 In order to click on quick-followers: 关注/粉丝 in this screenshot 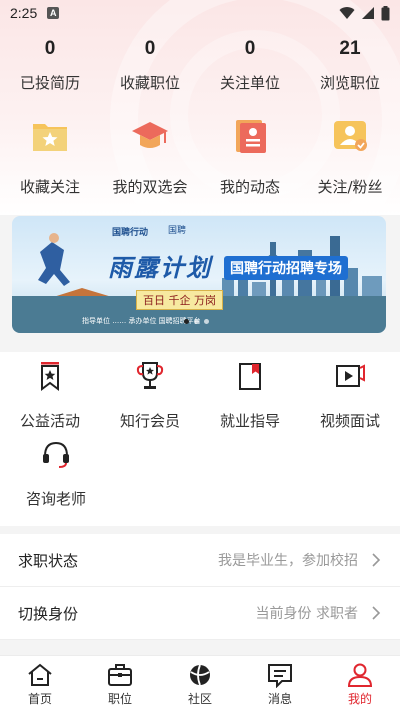, I will do `click(350, 157)`.